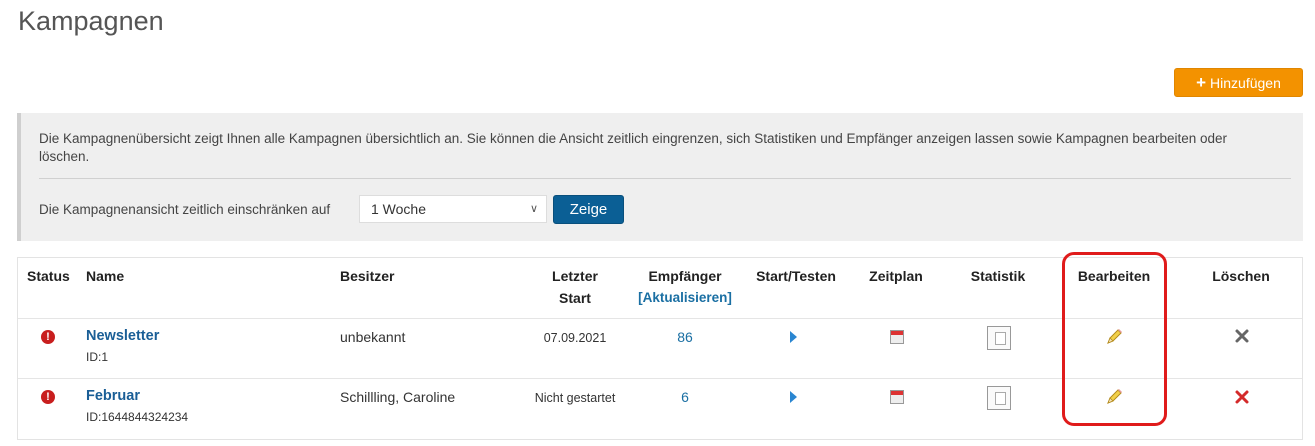 This screenshot has height=446, width=1315. I want to click on add-campaign-button: + Hinzufügen, so click(1238, 82).